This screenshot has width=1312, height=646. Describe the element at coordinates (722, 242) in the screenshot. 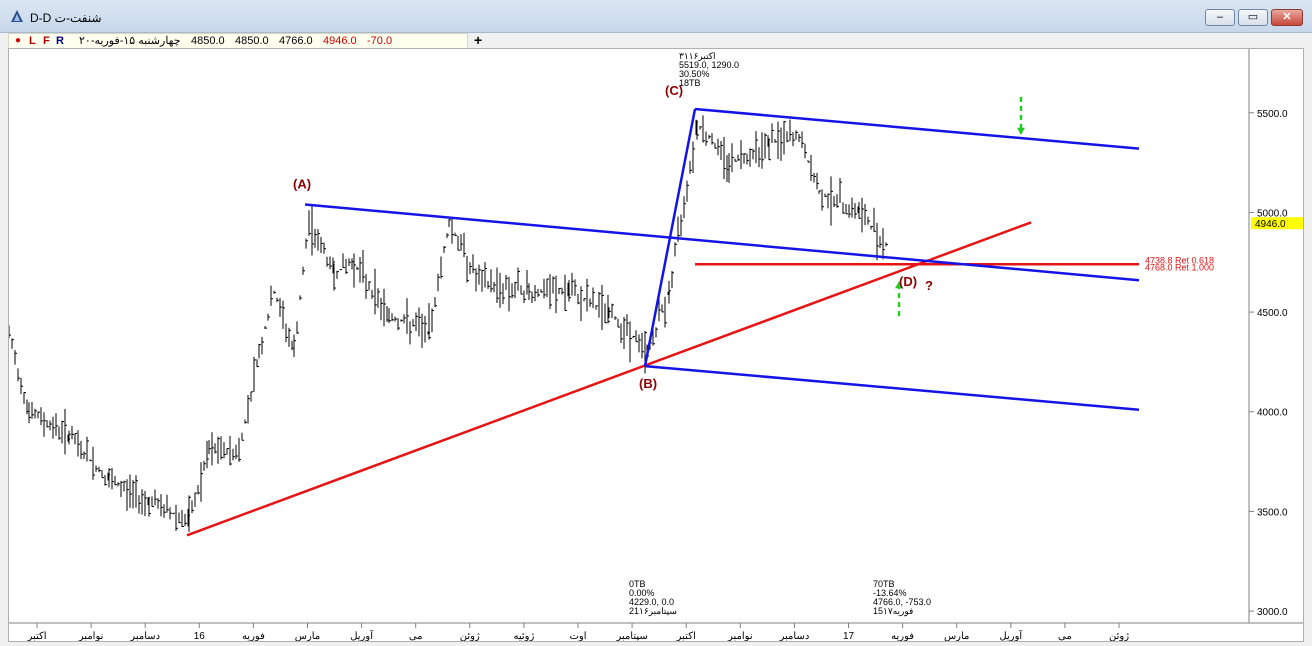

I see `channel-line-middle` at that location.